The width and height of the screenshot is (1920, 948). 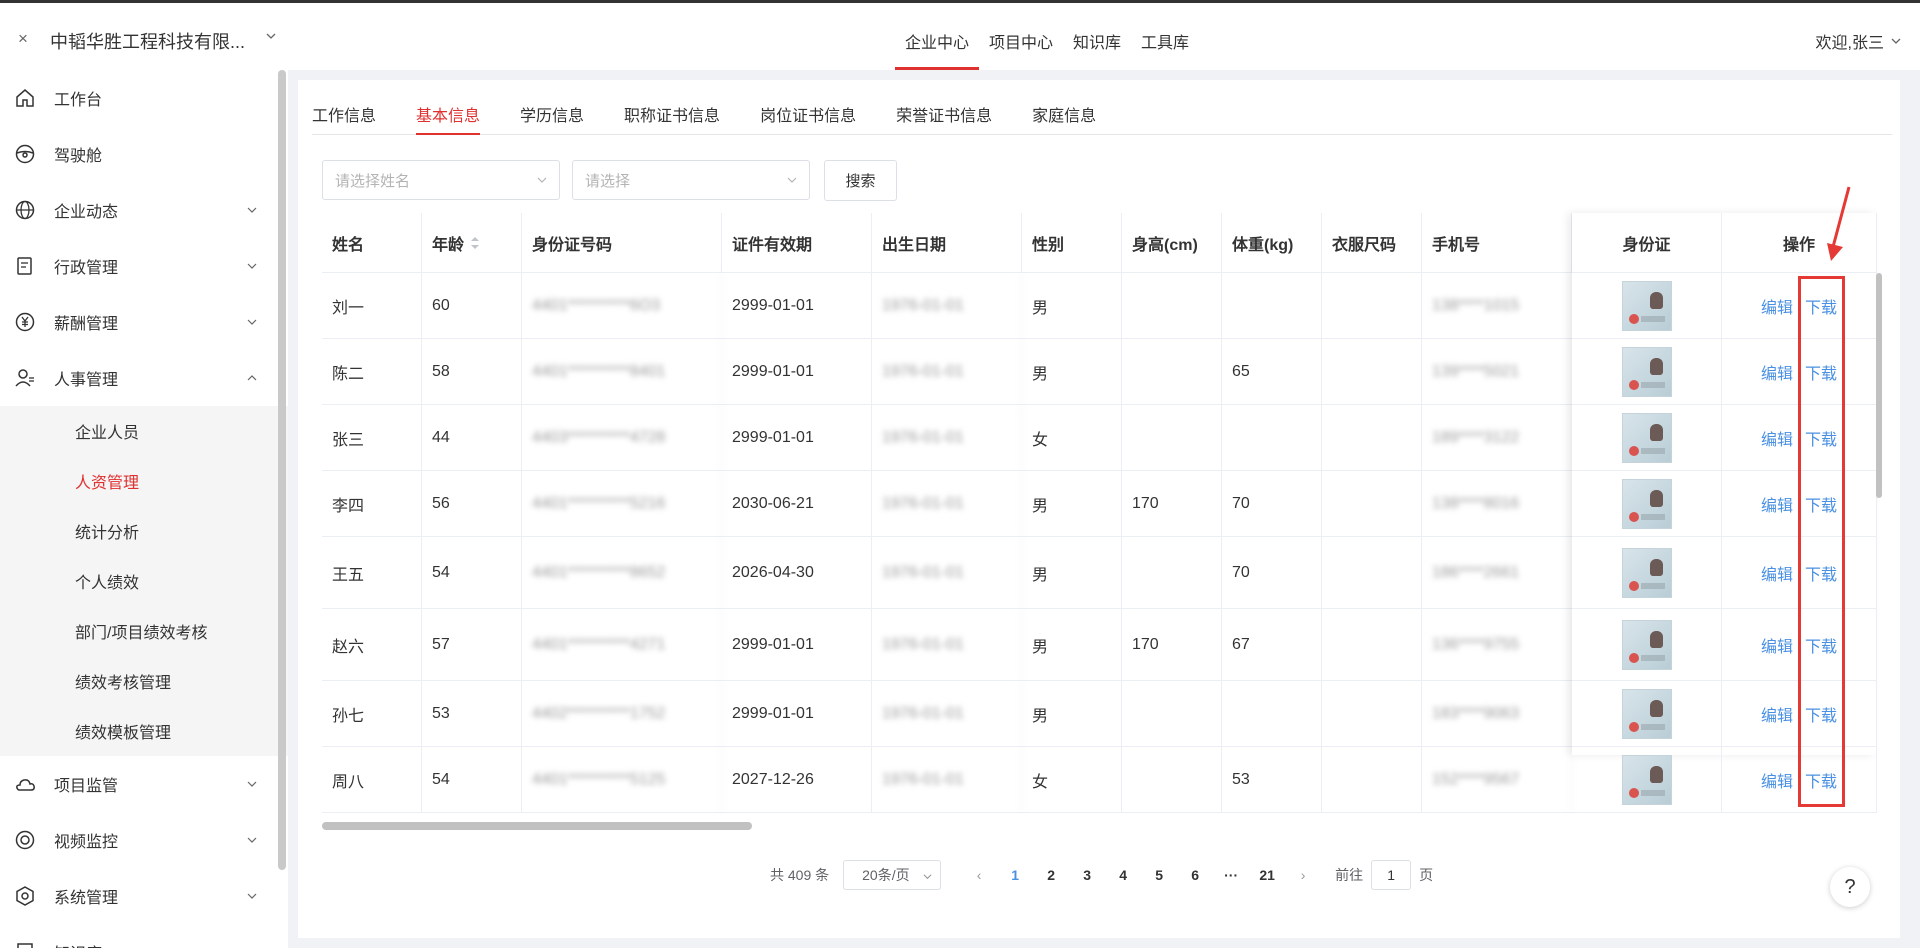 I want to click on header-label: 衣服尺码, so click(x=1364, y=245).